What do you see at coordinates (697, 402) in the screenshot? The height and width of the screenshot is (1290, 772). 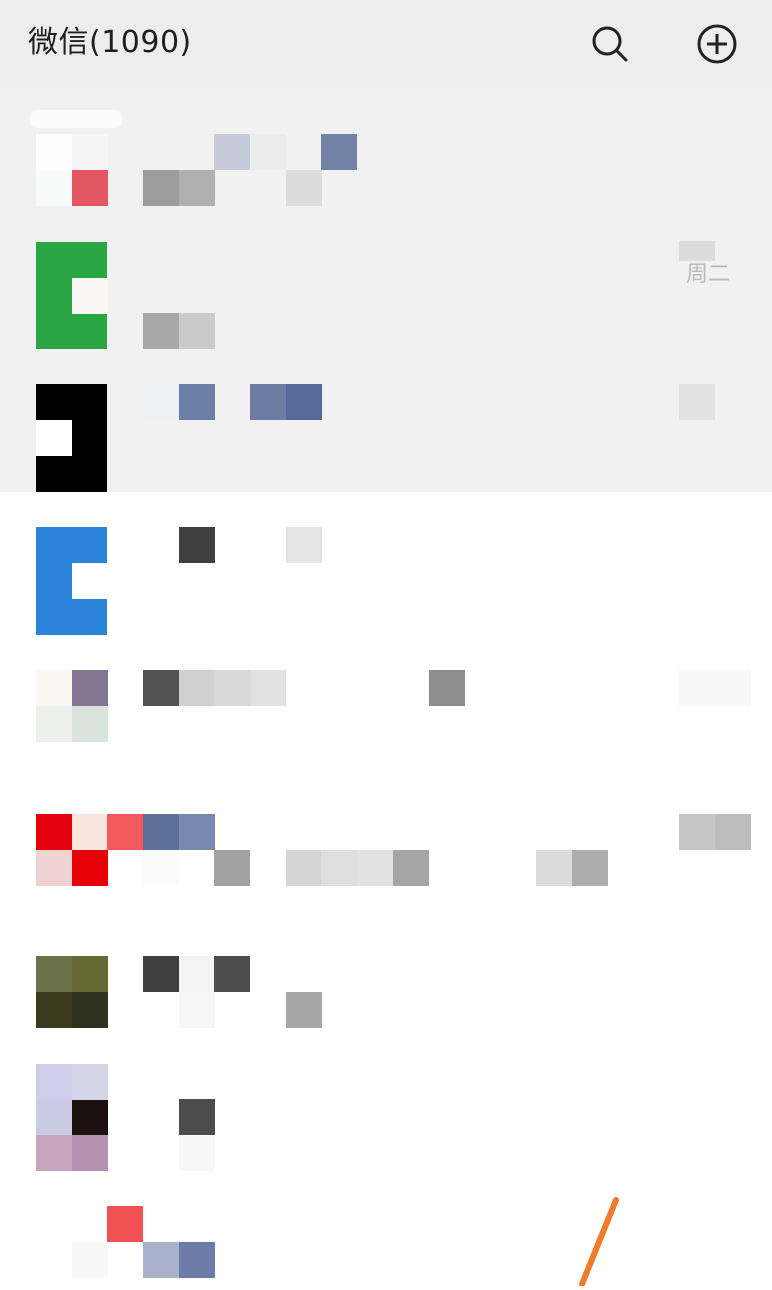 I see `time-blur` at bounding box center [697, 402].